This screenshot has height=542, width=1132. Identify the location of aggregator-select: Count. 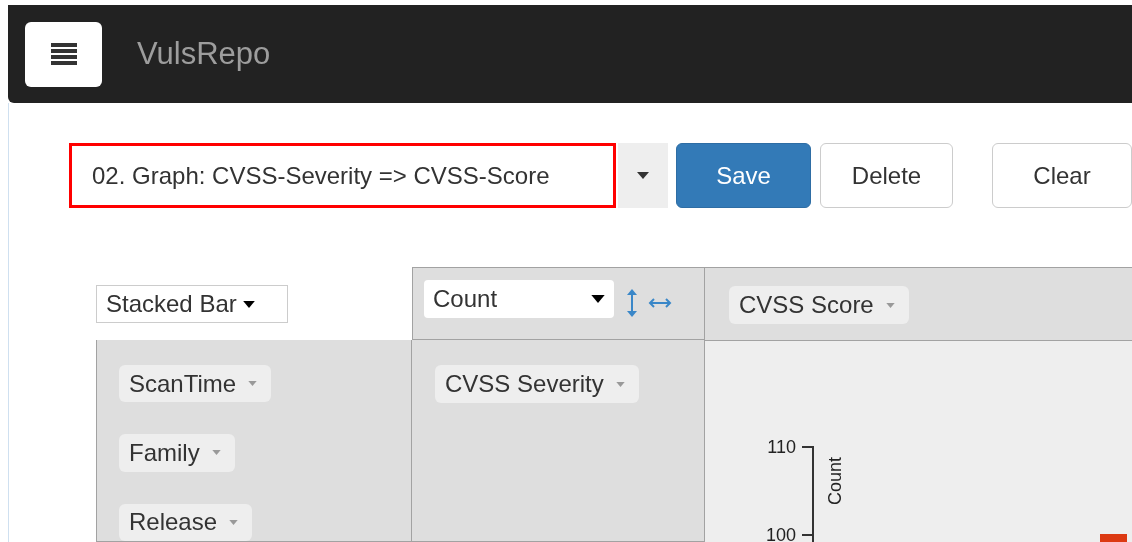
(519, 299).